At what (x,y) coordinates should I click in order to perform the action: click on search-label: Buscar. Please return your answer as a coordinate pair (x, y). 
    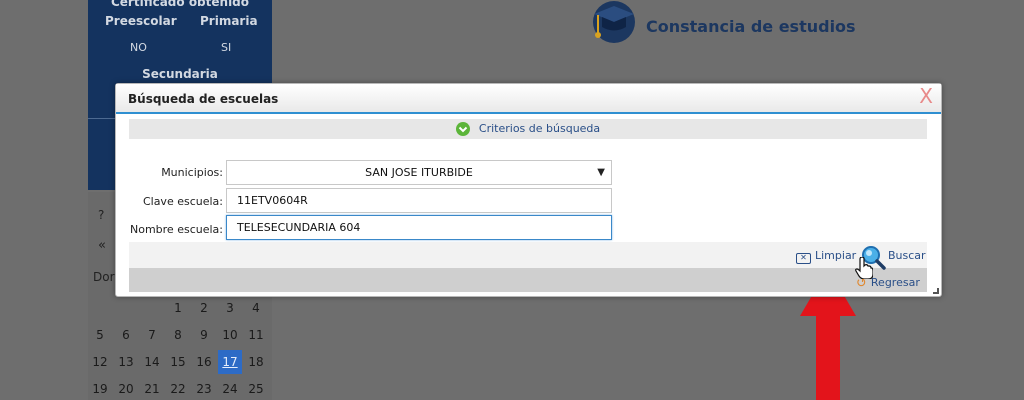
    Looking at the image, I should click on (907, 255).